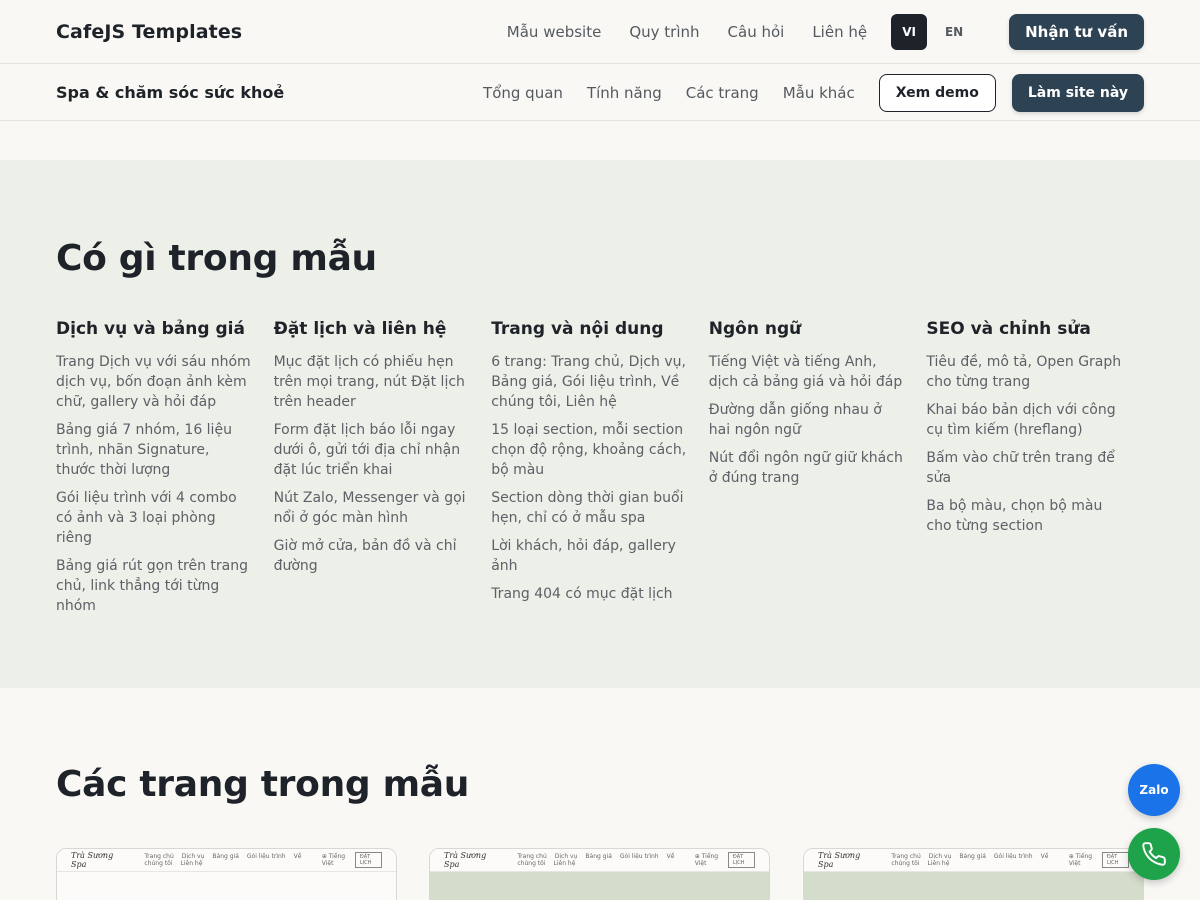  Describe the element at coordinates (216, 258) in the screenshot. I see `features-title: Có gì trong mẫu` at that location.